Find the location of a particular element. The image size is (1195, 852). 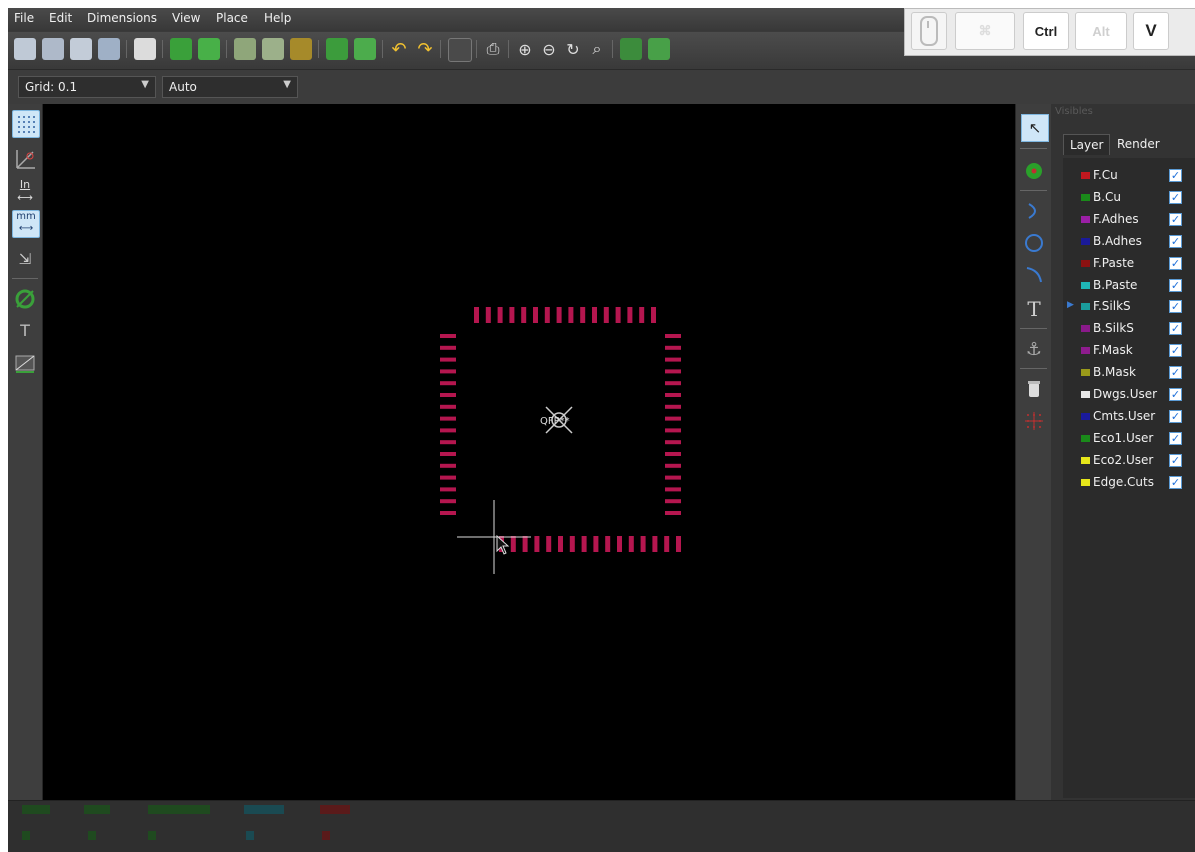

layer-row: Eco1.User ✓ is located at coordinates (1129, 439).